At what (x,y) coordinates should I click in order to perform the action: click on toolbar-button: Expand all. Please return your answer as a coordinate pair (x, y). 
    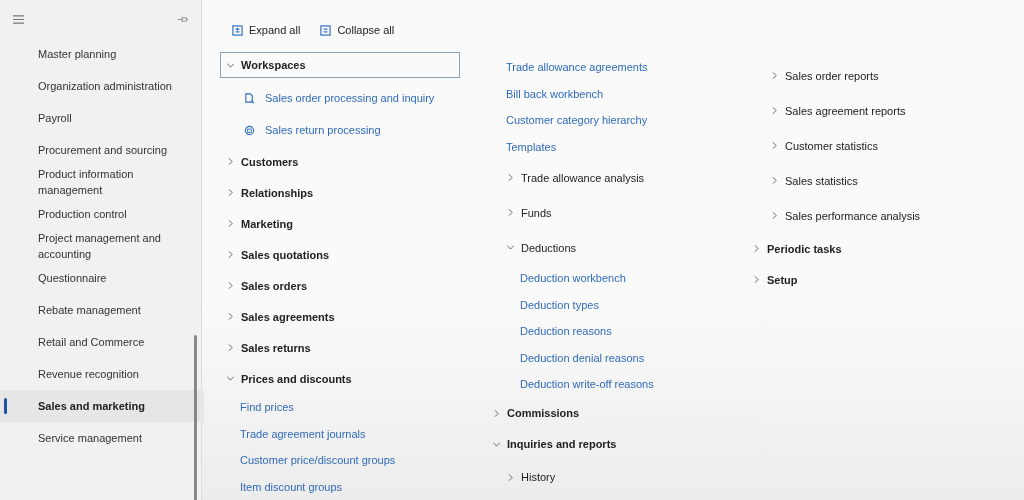
    Looking at the image, I should click on (266, 30).